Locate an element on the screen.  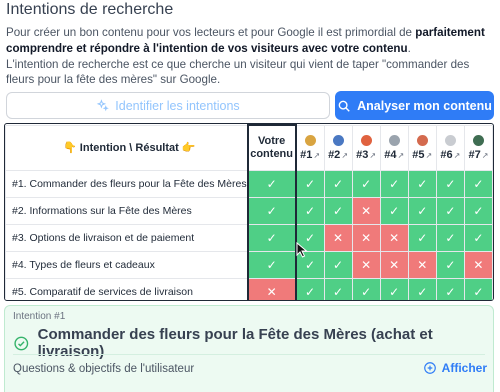
intent-row-label: #2. Informations sur la Fête des Mères is located at coordinates (127, 210).